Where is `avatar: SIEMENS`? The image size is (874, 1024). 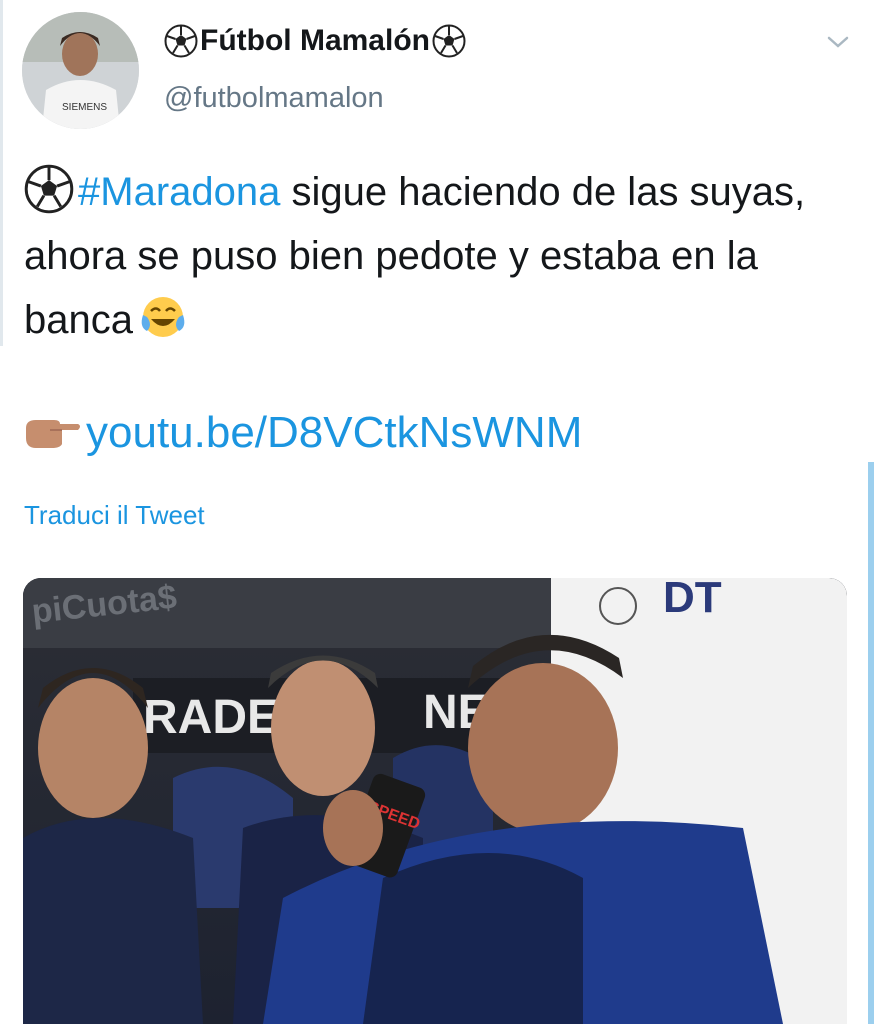
avatar: SIEMENS is located at coordinates (80, 70).